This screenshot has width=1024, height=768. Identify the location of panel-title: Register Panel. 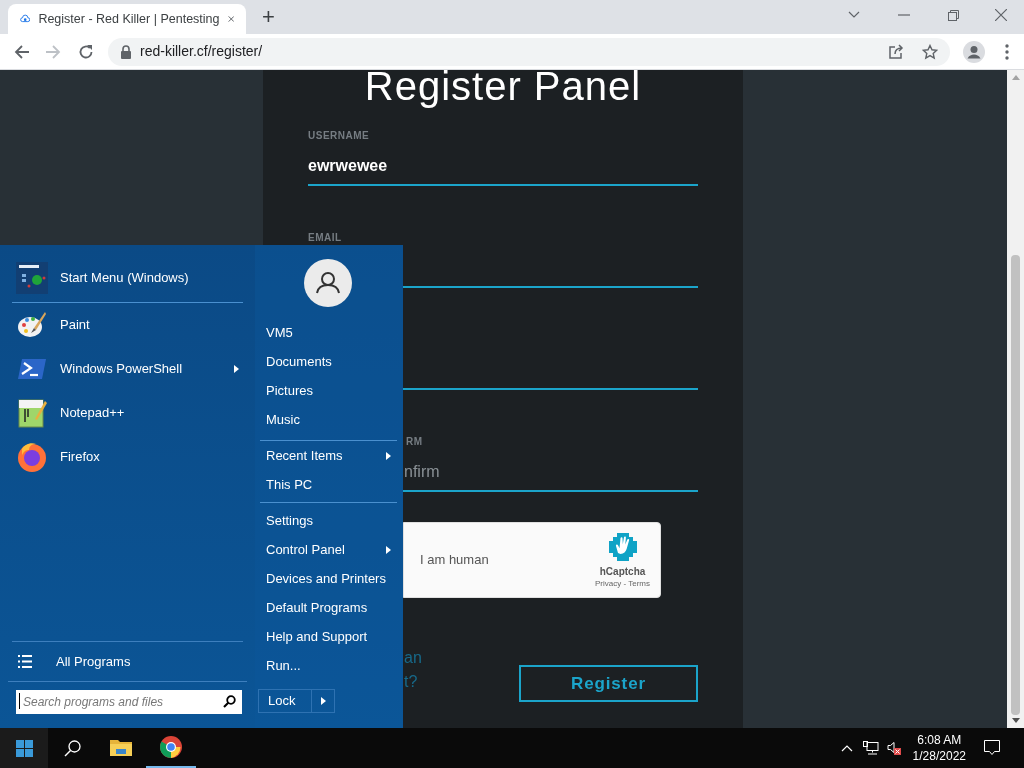
(503, 88).